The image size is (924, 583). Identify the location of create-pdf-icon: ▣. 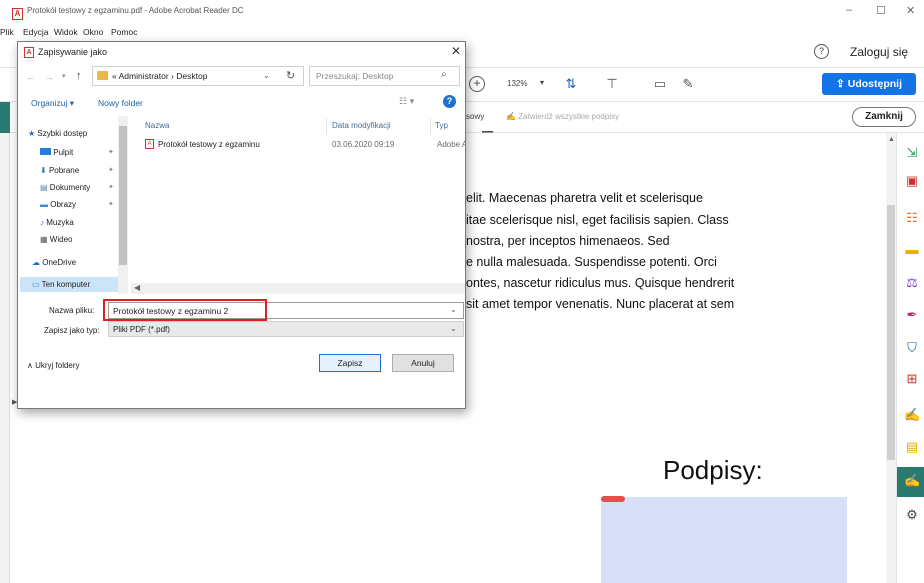
(912, 181).